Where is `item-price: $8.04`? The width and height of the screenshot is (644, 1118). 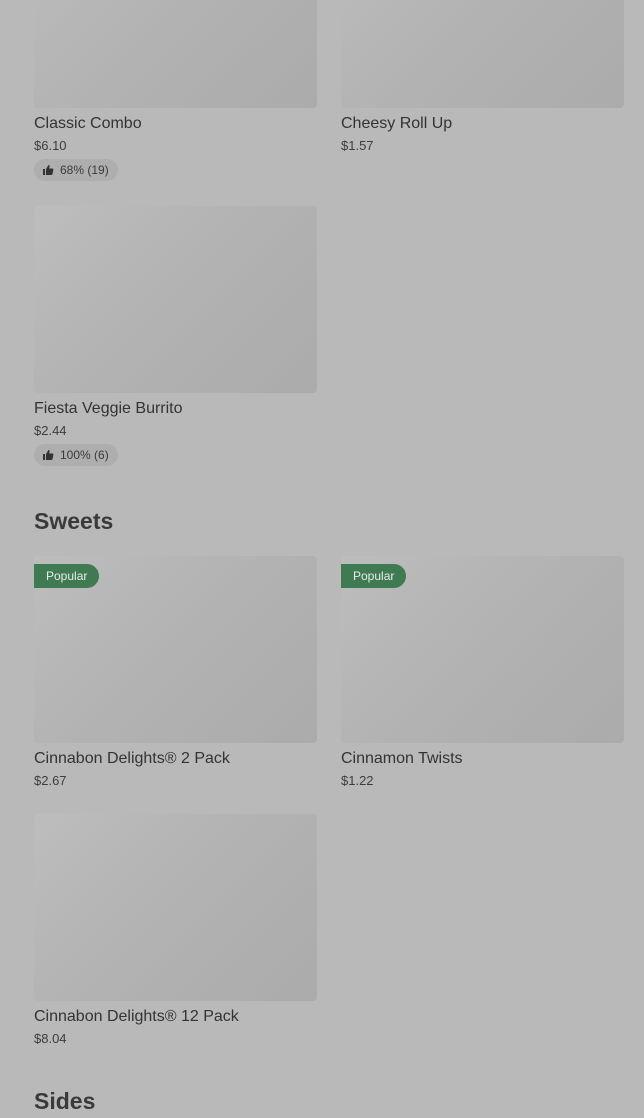 item-price: $8.04 is located at coordinates (50, 1038).